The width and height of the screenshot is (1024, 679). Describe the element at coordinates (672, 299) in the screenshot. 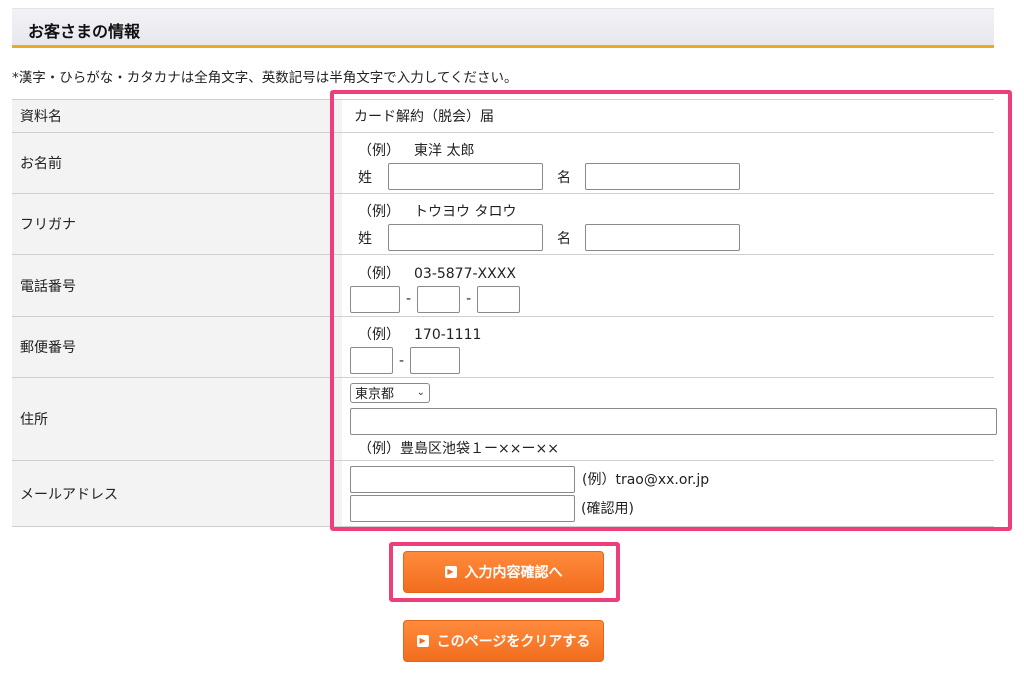

I see `phone-inputs: - -` at that location.